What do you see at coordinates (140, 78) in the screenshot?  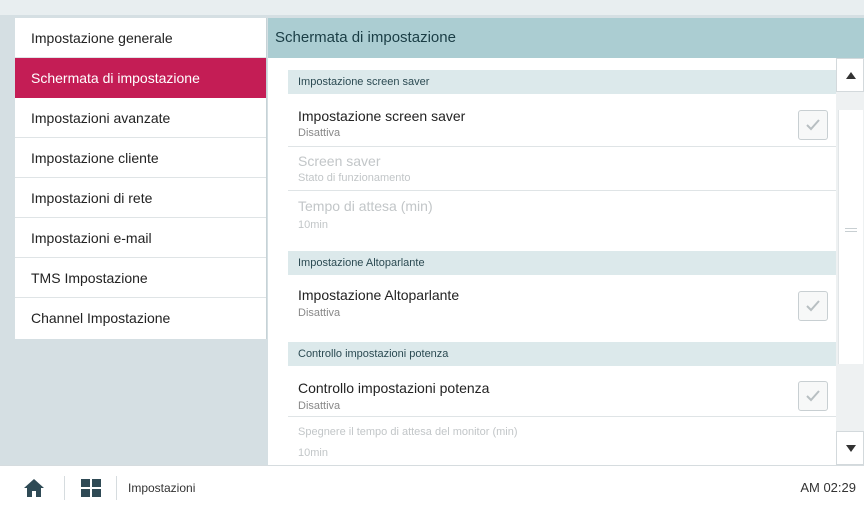 I see `sidebar-item-schermata-di-impostazione: Schermata di impostazione` at bounding box center [140, 78].